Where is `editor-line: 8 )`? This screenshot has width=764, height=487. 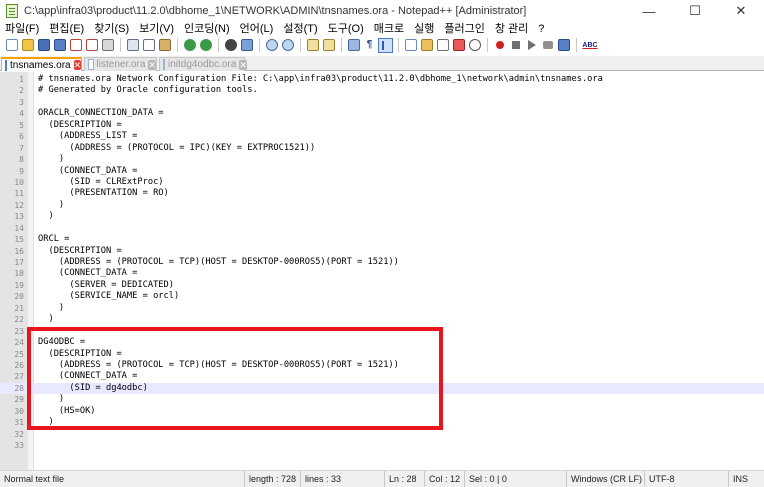
editor-line: 8 ) is located at coordinates (382, 159).